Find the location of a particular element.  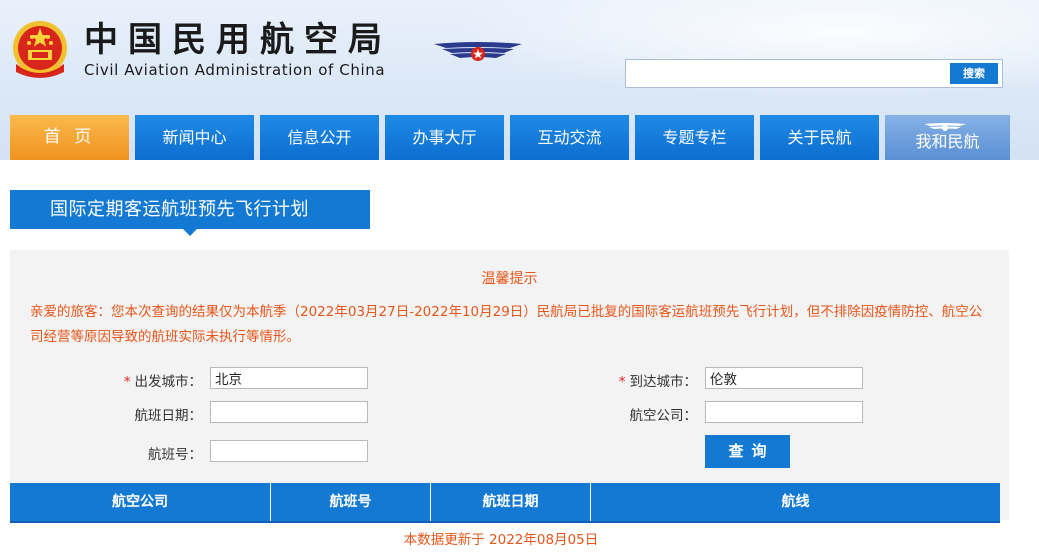

airline-input is located at coordinates (784, 412).